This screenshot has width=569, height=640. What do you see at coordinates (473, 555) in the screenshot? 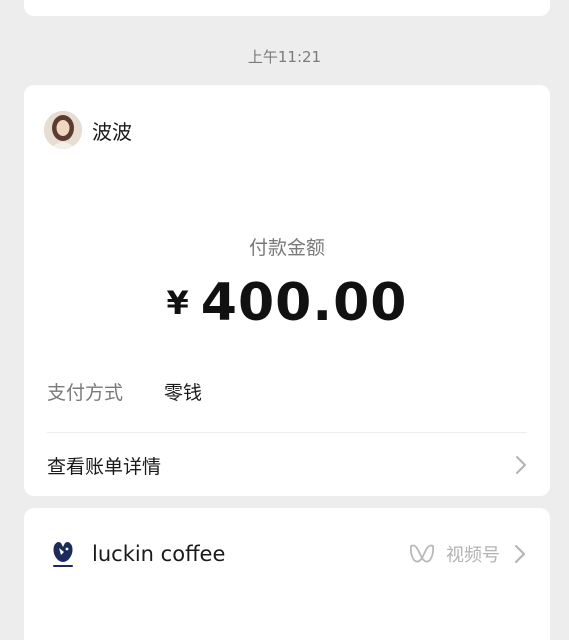
I see `channels-label: 视频号` at bounding box center [473, 555].